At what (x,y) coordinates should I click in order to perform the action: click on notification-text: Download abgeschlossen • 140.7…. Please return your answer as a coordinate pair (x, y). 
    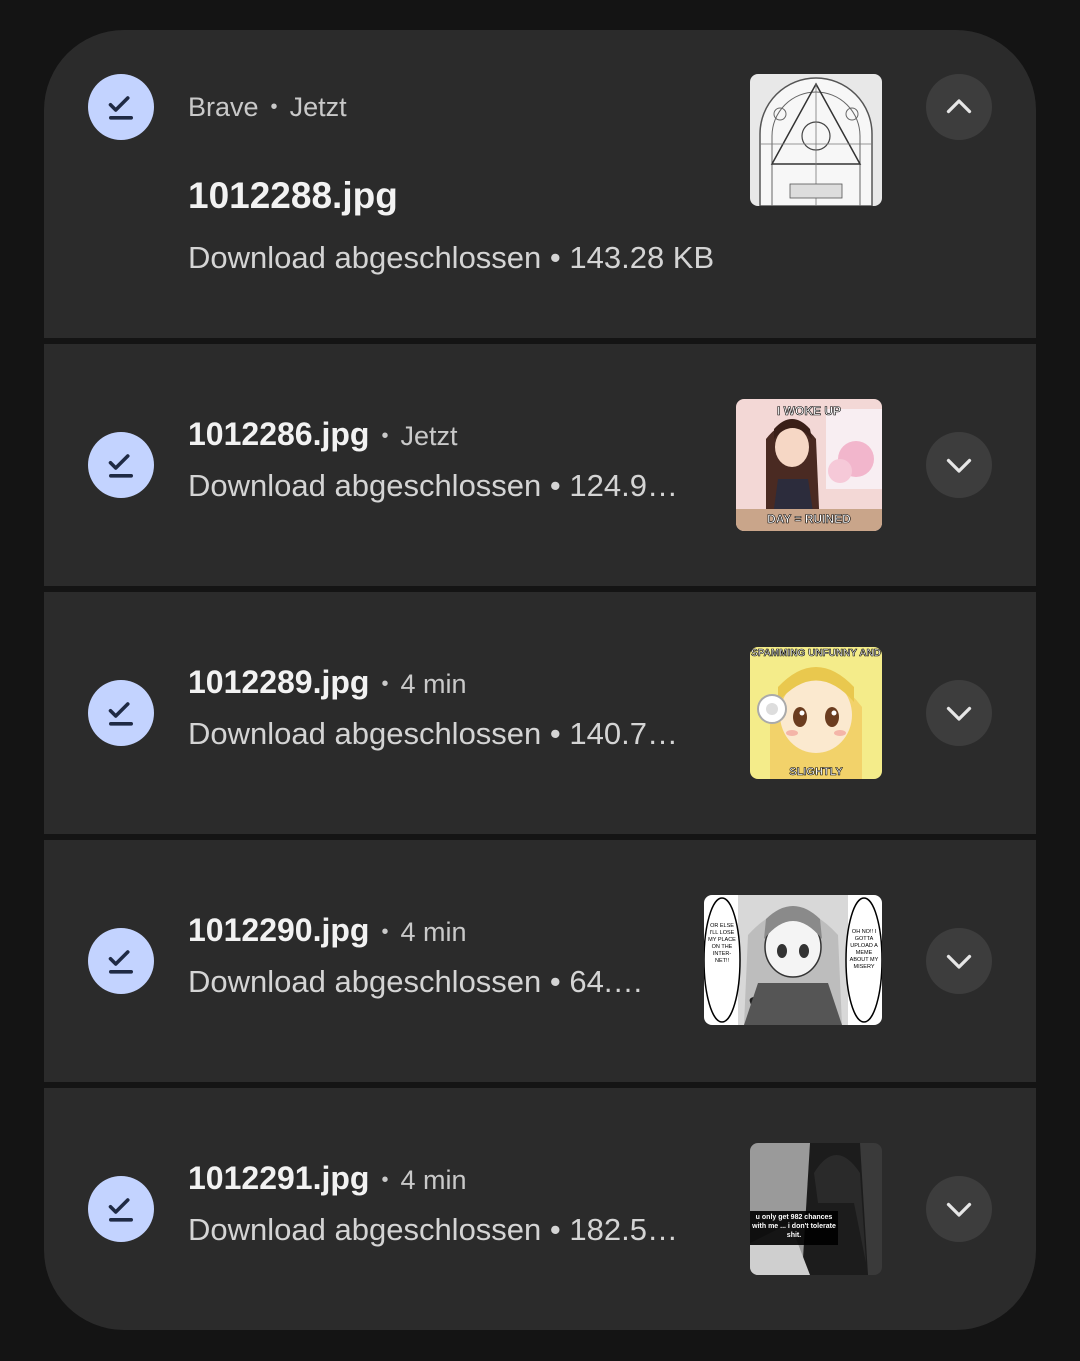
    Looking at the image, I should click on (433, 733).